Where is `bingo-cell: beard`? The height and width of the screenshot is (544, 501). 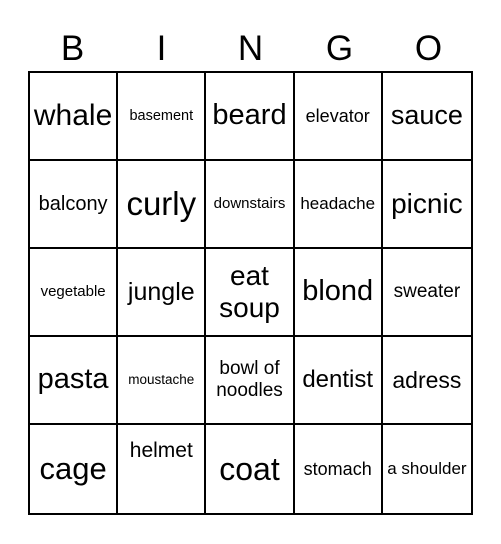
bingo-cell: beard is located at coordinates (250, 117).